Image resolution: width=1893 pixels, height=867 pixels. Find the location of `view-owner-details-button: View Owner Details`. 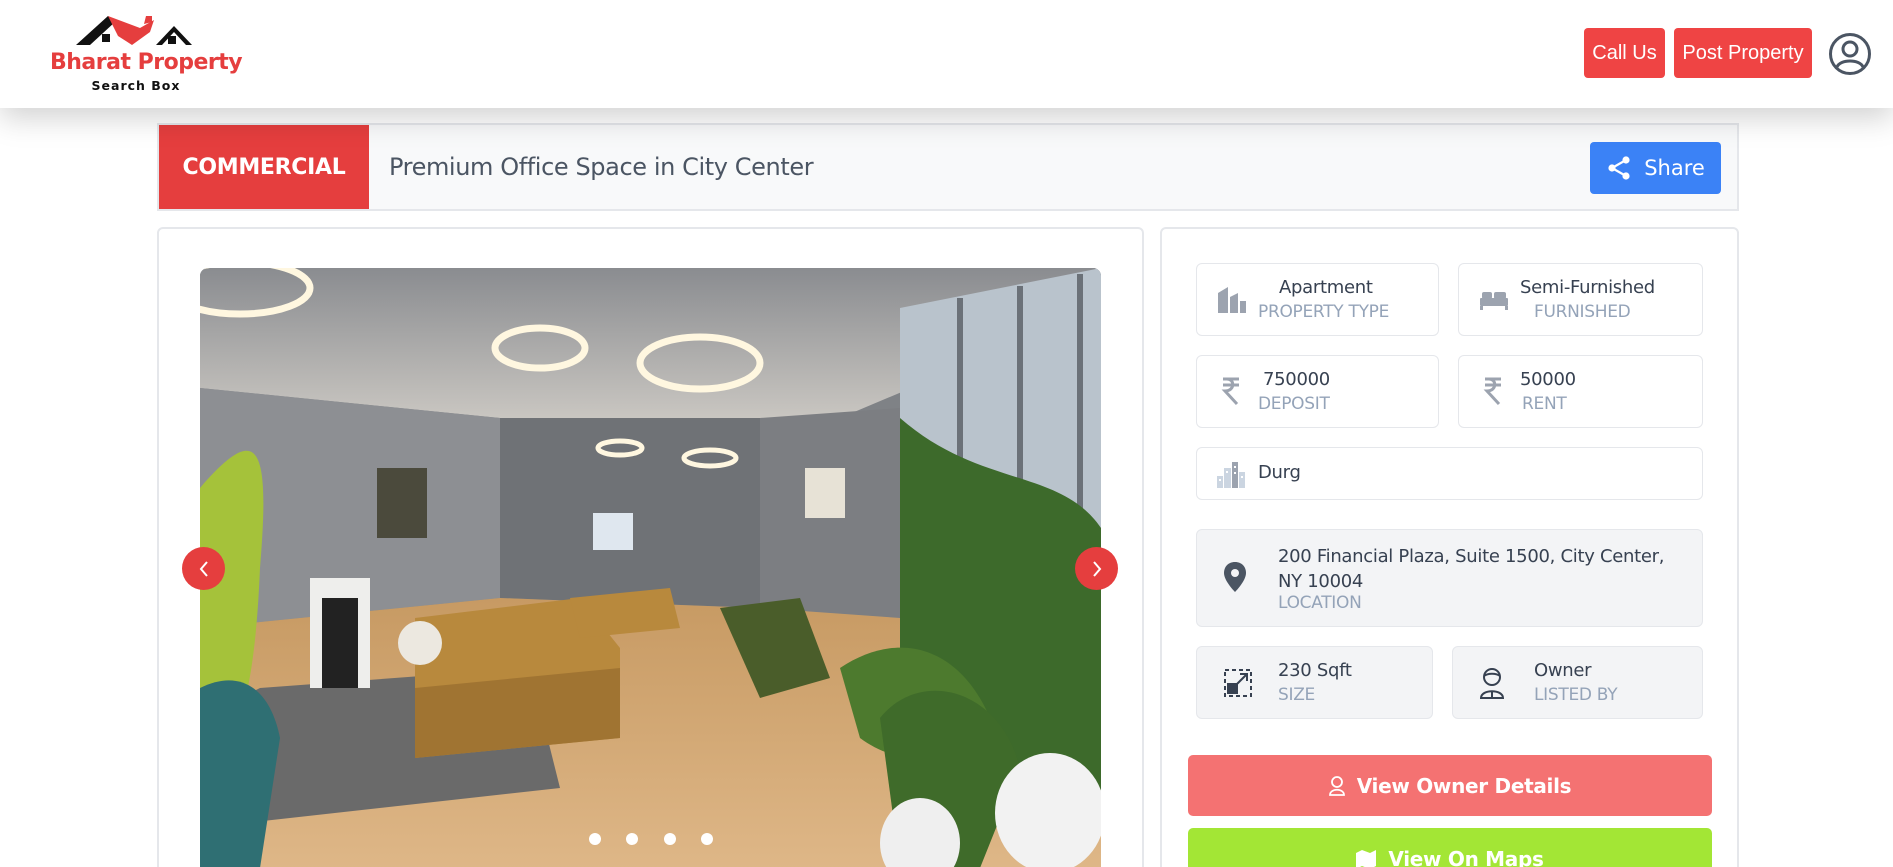

view-owner-details-button: View Owner Details is located at coordinates (1450, 785).